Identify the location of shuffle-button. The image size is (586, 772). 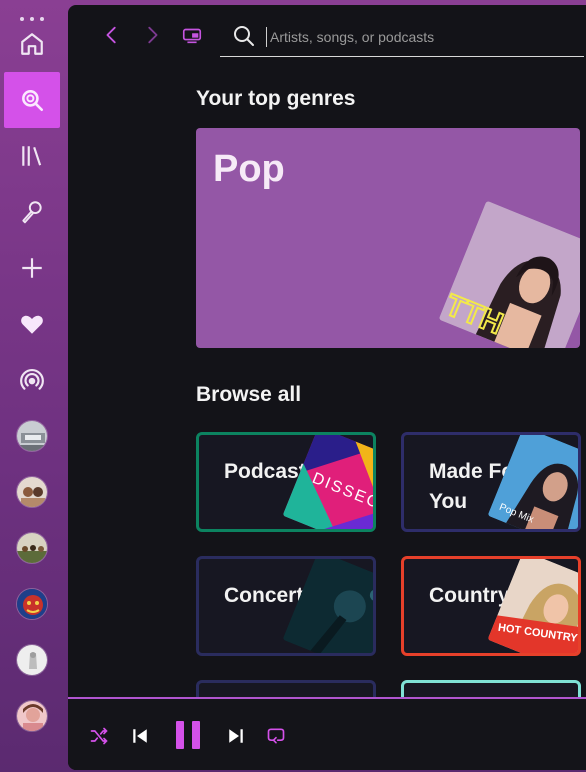
(99, 736).